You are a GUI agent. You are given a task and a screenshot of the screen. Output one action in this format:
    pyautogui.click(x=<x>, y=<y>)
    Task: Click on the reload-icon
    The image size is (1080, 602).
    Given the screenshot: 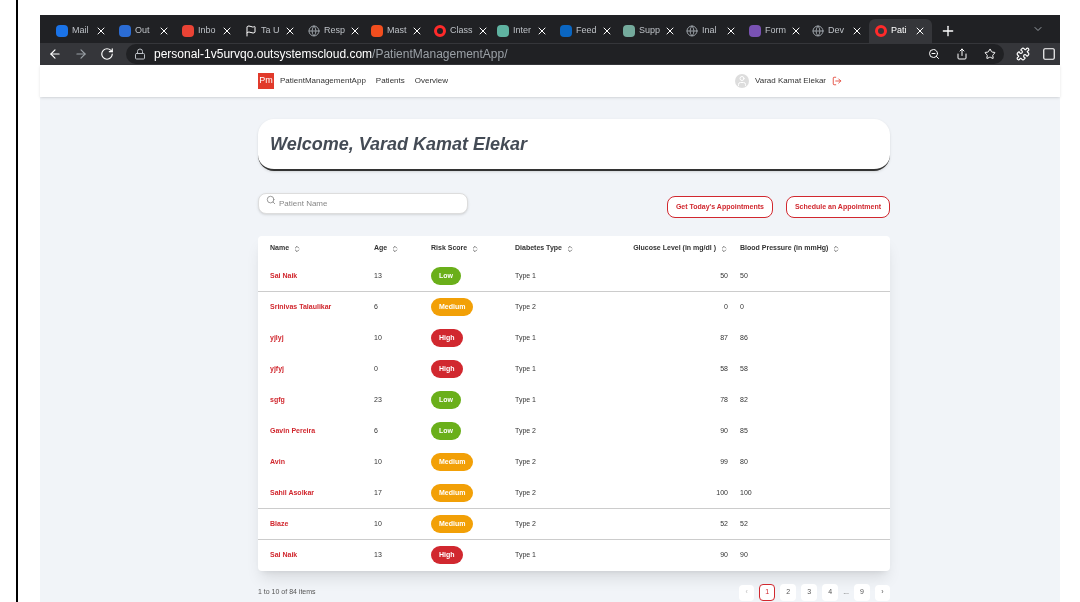 What is the action you would take?
    pyautogui.click(x=107, y=54)
    